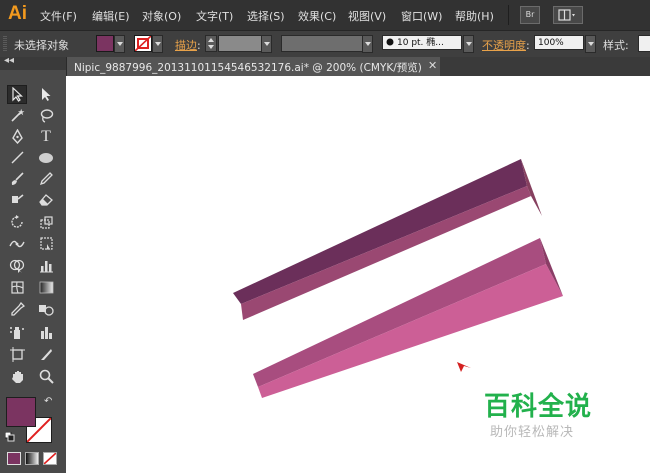 The height and width of the screenshot is (473, 650). I want to click on fill-dropdown, so click(119, 44).